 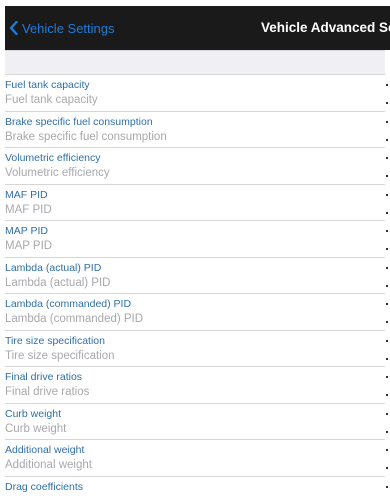 What do you see at coordinates (53, 267) in the screenshot?
I see `row-title: Lambda (actual) PID` at bounding box center [53, 267].